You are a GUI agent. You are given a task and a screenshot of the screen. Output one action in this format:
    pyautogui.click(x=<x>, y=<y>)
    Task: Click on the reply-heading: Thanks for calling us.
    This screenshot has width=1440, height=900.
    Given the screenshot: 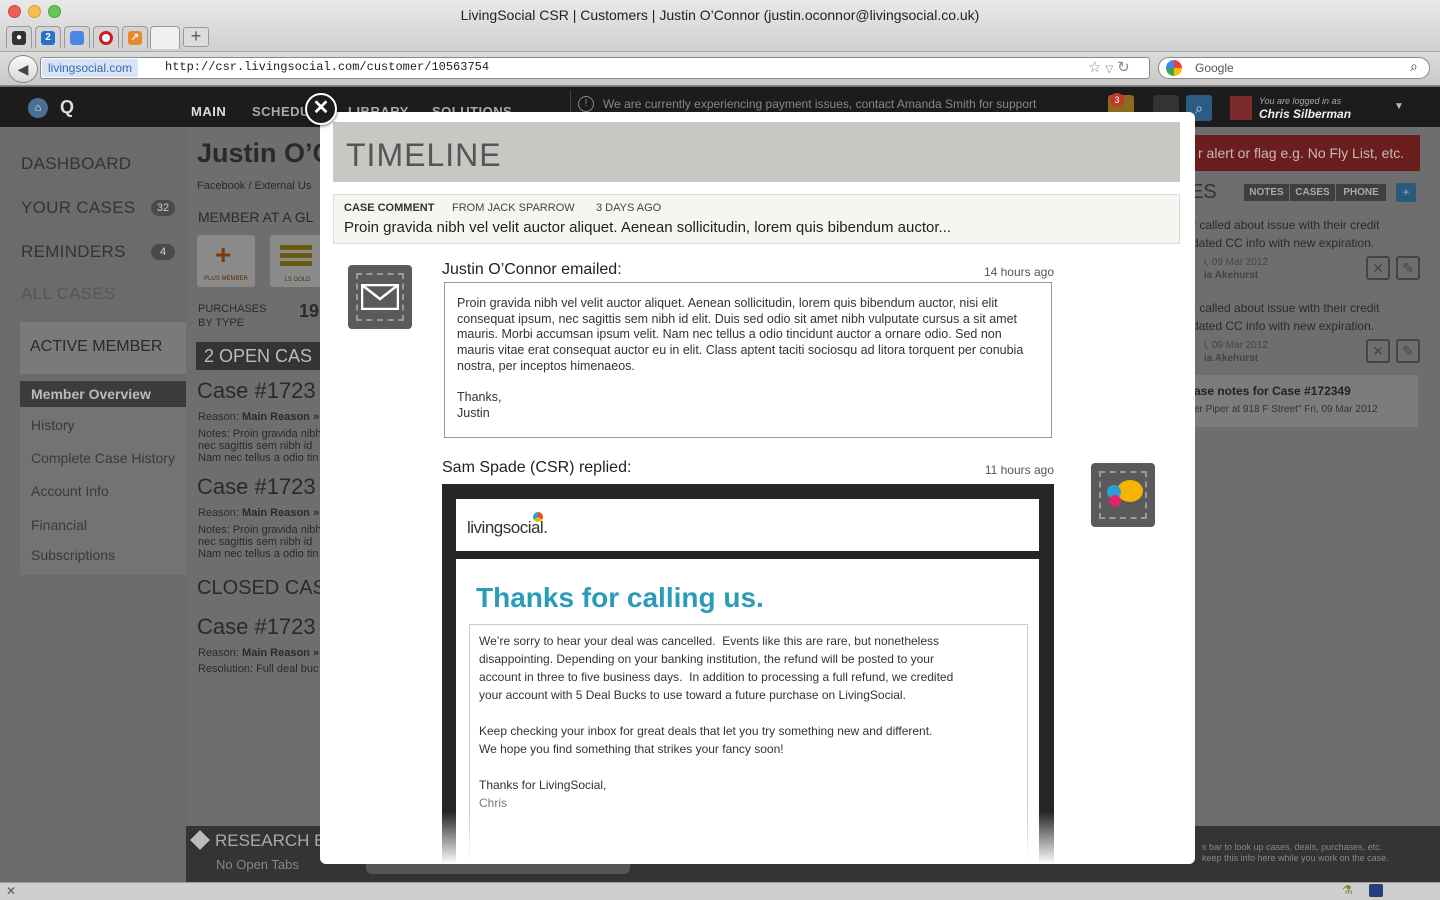 What is the action you would take?
    pyautogui.click(x=620, y=597)
    